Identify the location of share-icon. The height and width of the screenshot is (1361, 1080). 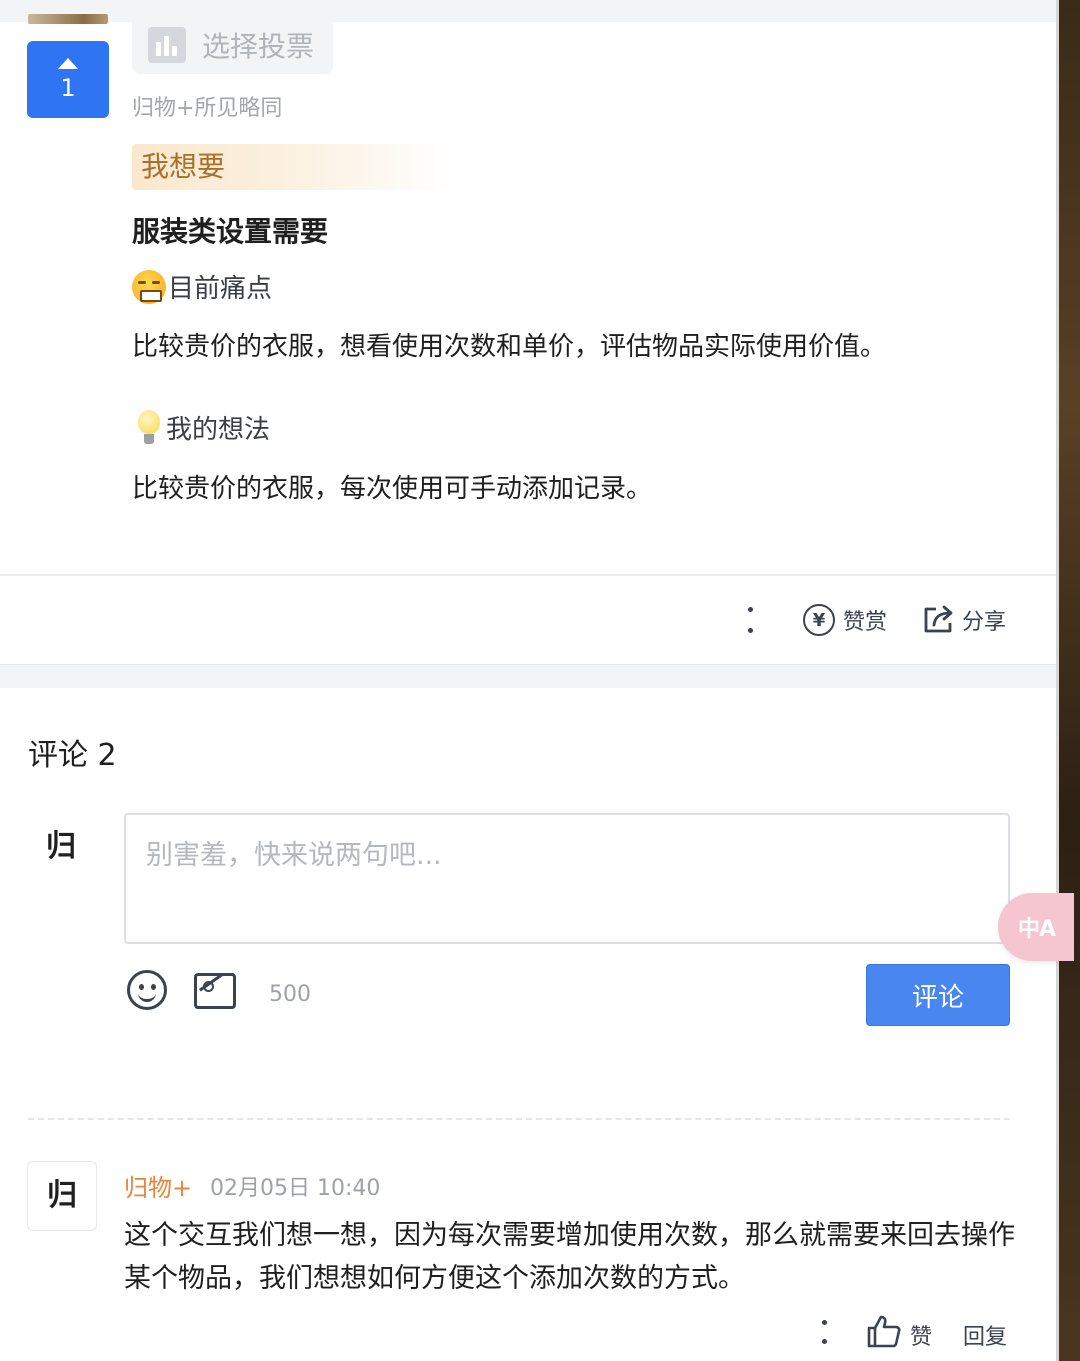
(938, 619).